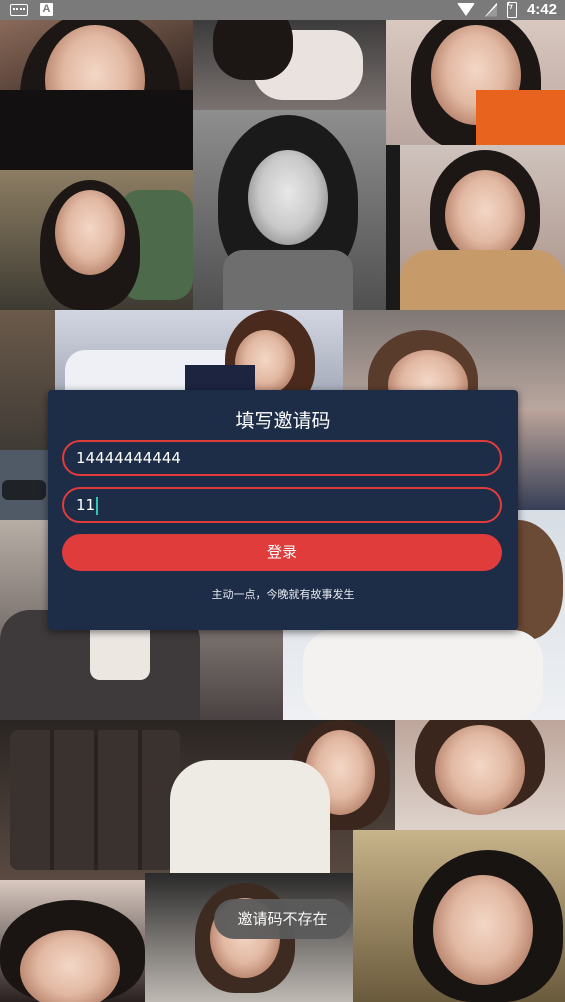  What do you see at coordinates (128, 458) in the screenshot?
I see `phone-input-value: 14444444444` at bounding box center [128, 458].